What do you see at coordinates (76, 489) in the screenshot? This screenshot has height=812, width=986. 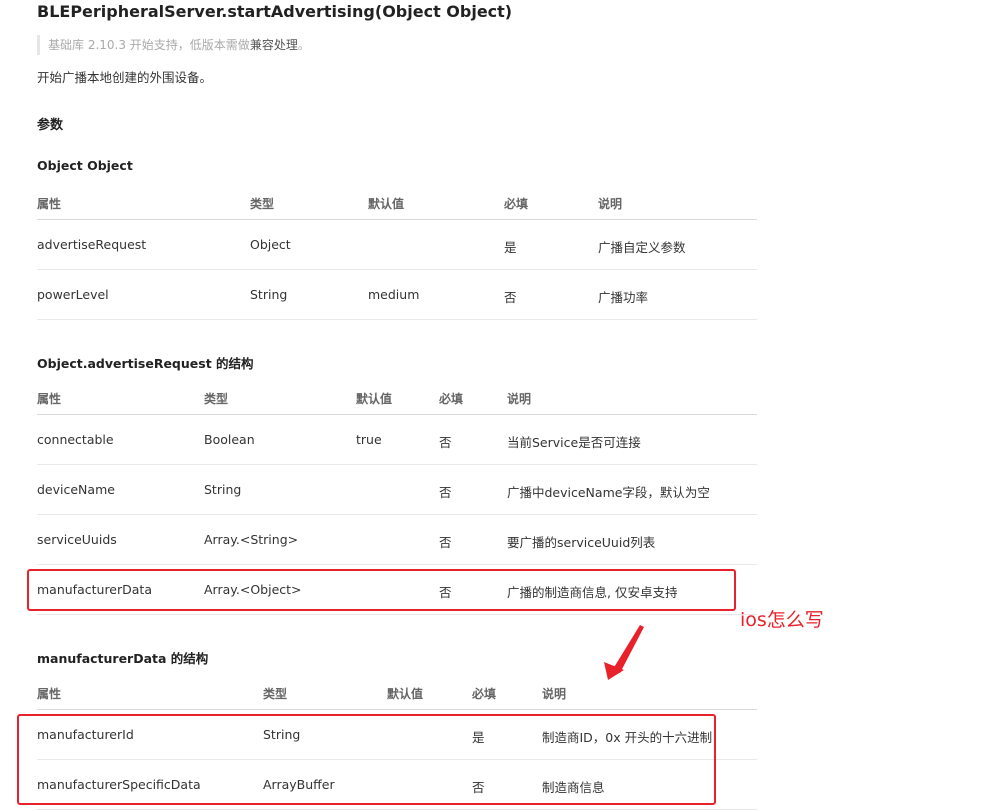 I see `table2-row2-name: deviceName` at bounding box center [76, 489].